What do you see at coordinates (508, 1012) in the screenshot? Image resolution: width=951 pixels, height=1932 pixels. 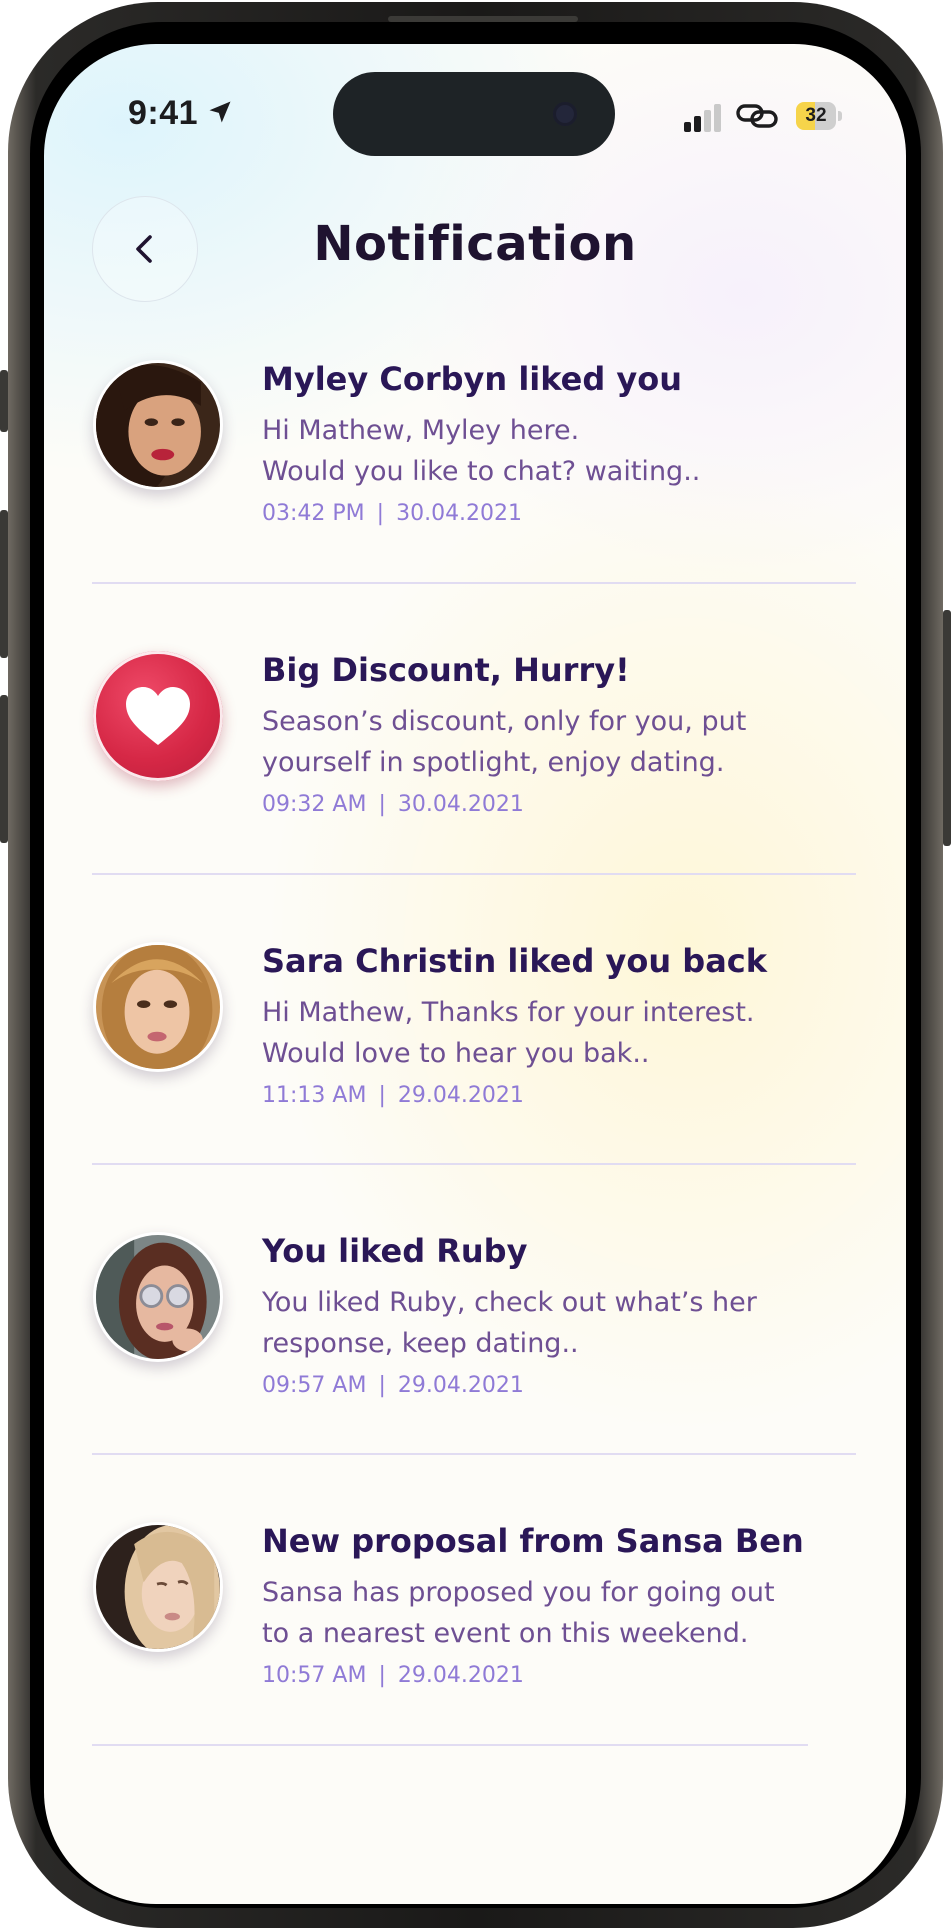 I see `notification-body-line: Hi Mathew, Thanks for your interest.` at bounding box center [508, 1012].